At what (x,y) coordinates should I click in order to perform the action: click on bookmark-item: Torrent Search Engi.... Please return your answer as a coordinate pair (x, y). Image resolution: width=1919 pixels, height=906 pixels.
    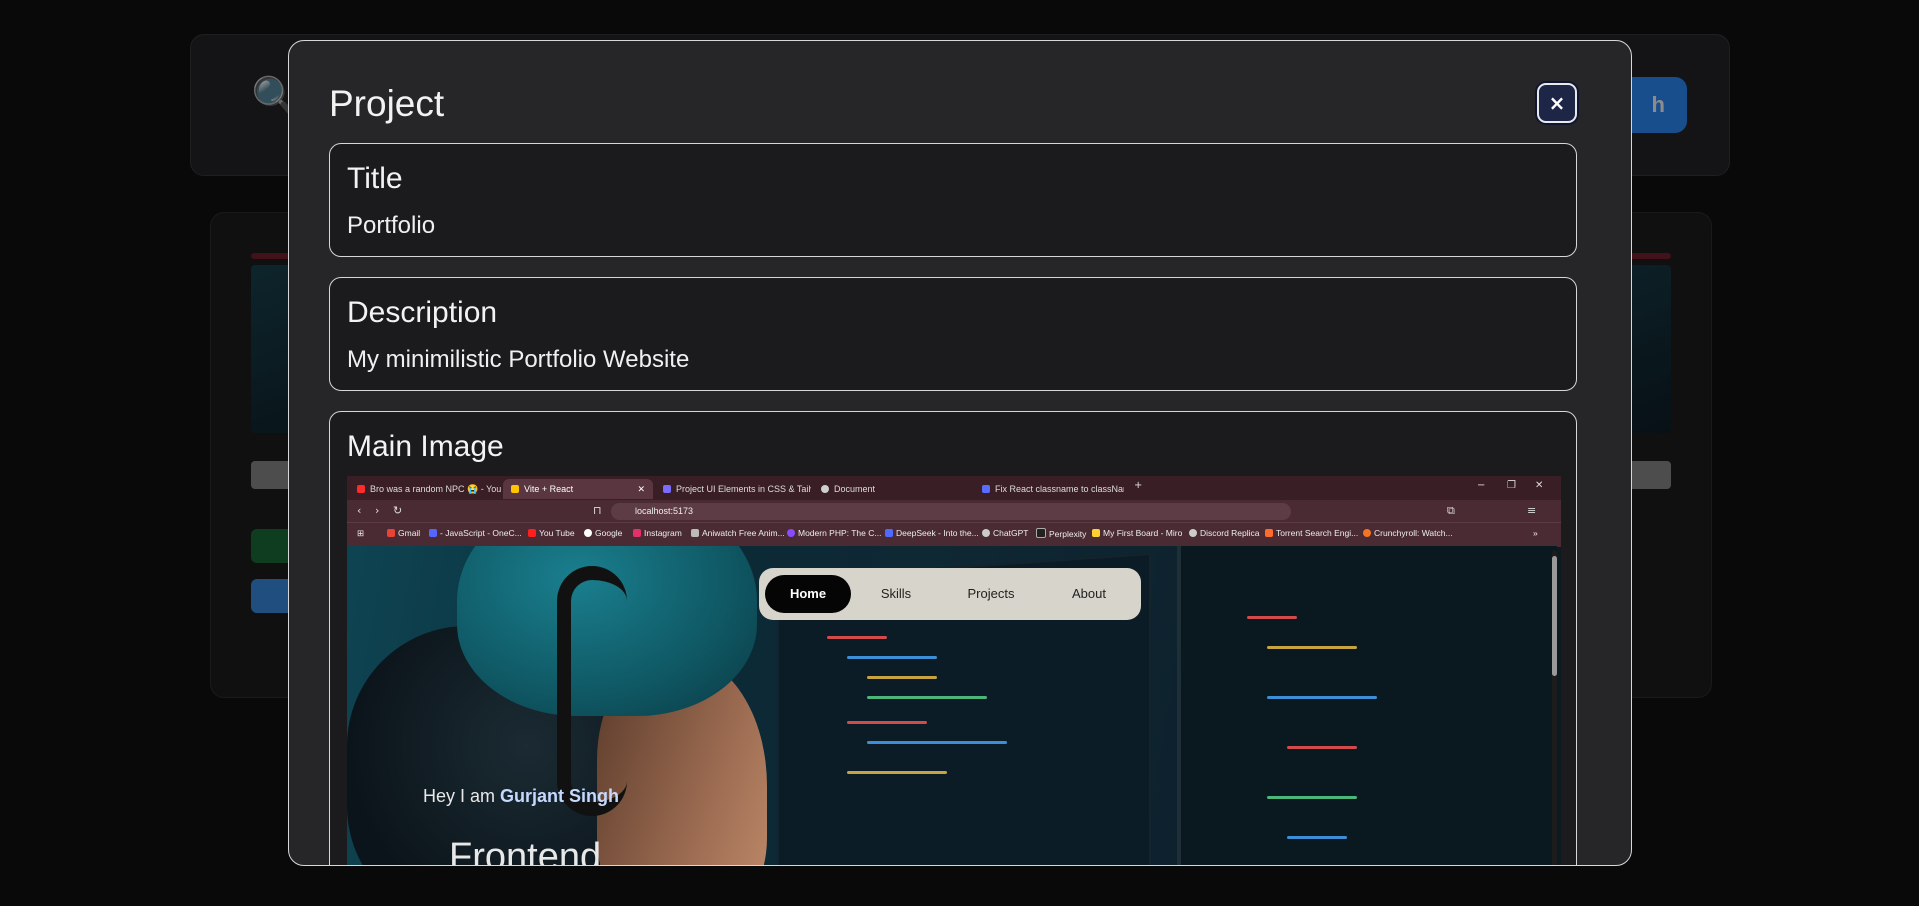
    Looking at the image, I should click on (1311, 533).